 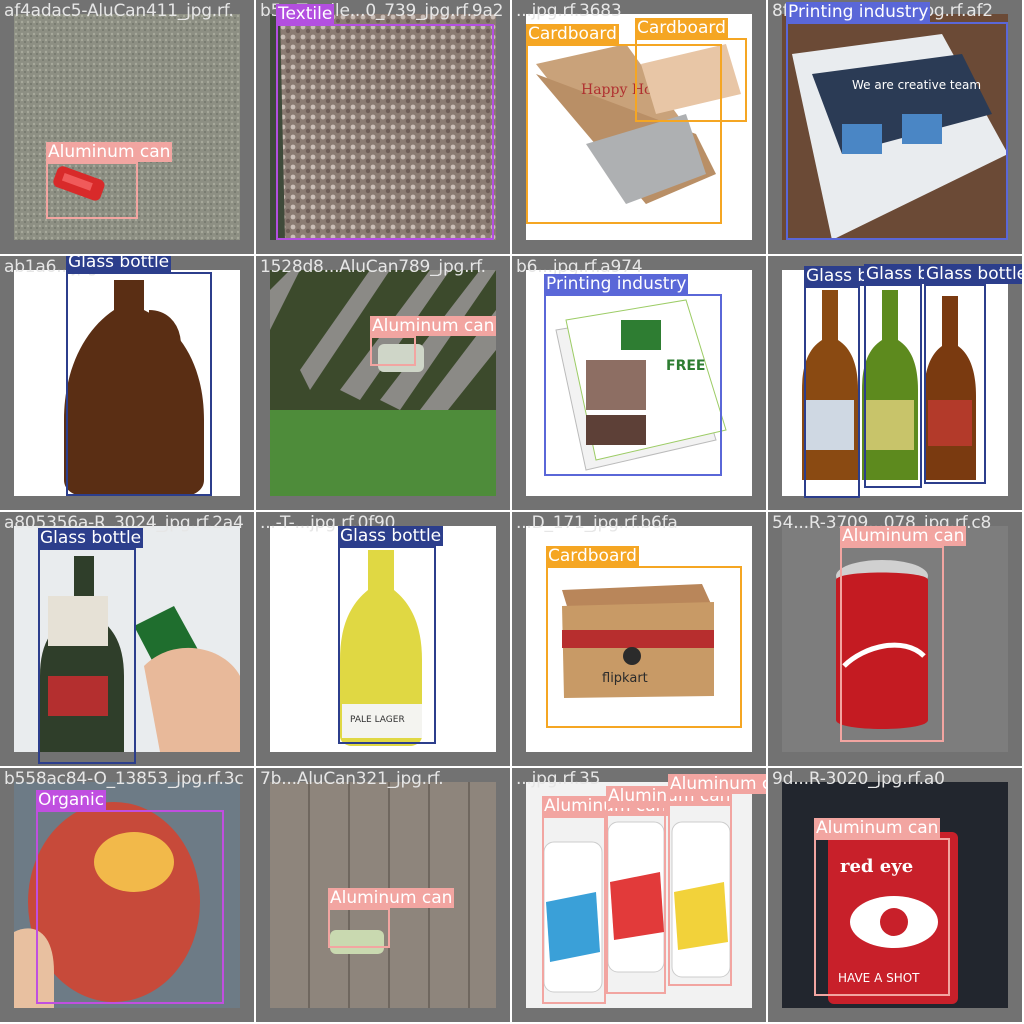 I want to click on tile-aluminum-can-grass: af4adac5-AluCan411_jpg.rf. Aluminum can, so click(x=127, y=127).